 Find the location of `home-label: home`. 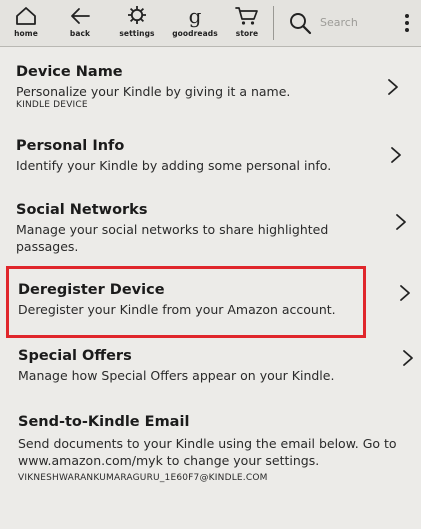

home-label: home is located at coordinates (26, 33).